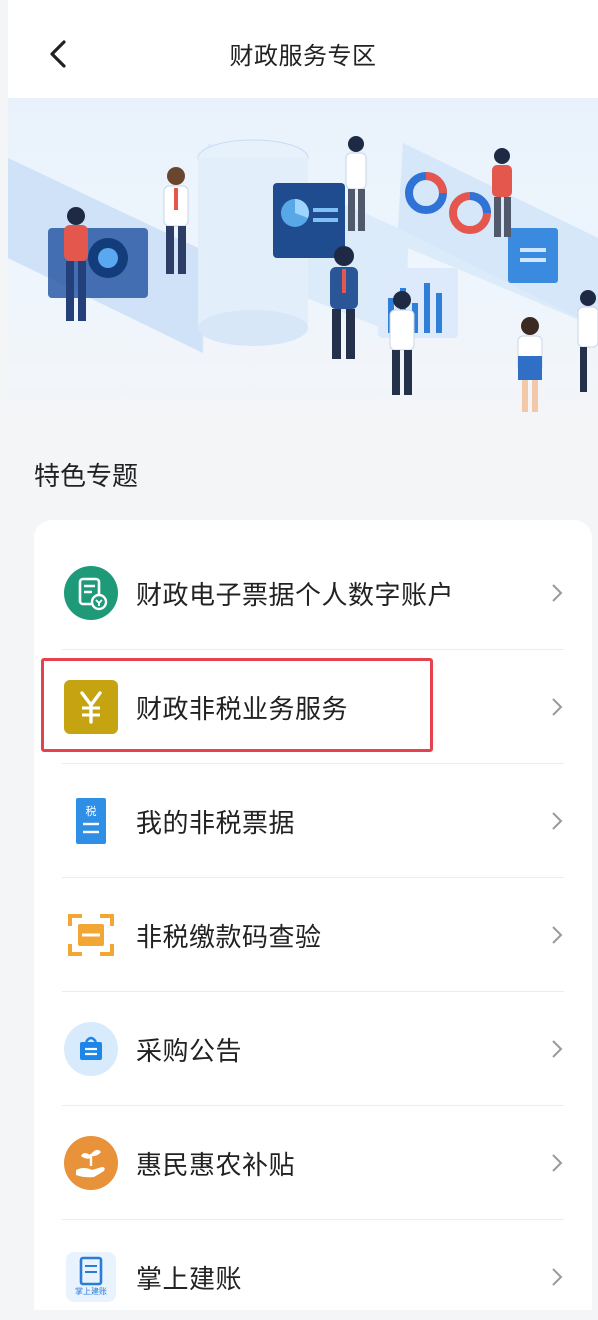 Image resolution: width=598 pixels, height=1320 pixels. I want to click on list-item-label: 采购公告, so click(189, 1051).